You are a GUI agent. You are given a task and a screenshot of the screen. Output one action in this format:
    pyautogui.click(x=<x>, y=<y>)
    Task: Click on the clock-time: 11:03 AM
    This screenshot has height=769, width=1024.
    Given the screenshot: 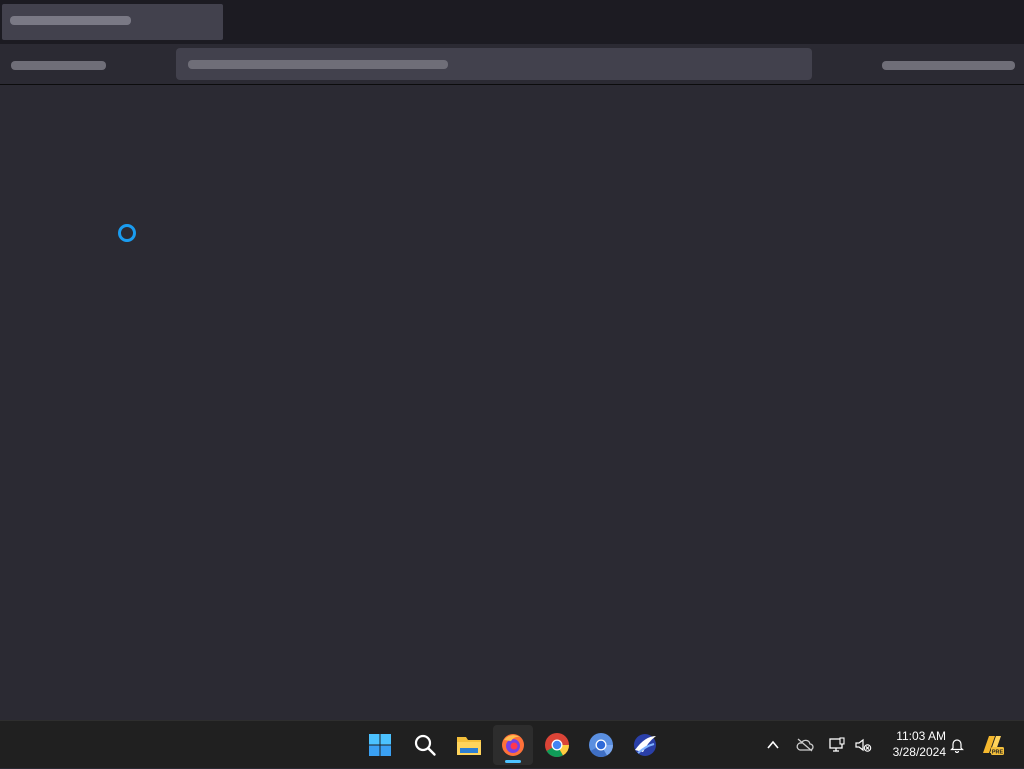 What is the action you would take?
    pyautogui.click(x=921, y=736)
    